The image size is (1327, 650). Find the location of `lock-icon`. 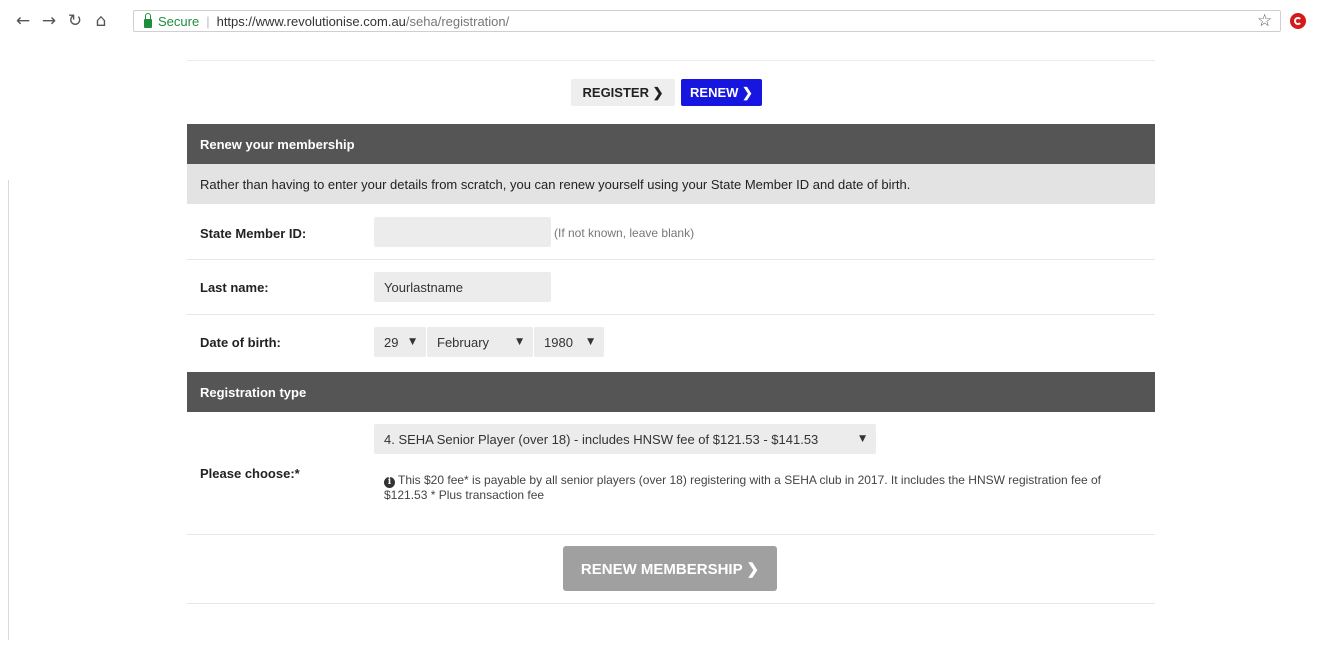

lock-icon is located at coordinates (148, 20).